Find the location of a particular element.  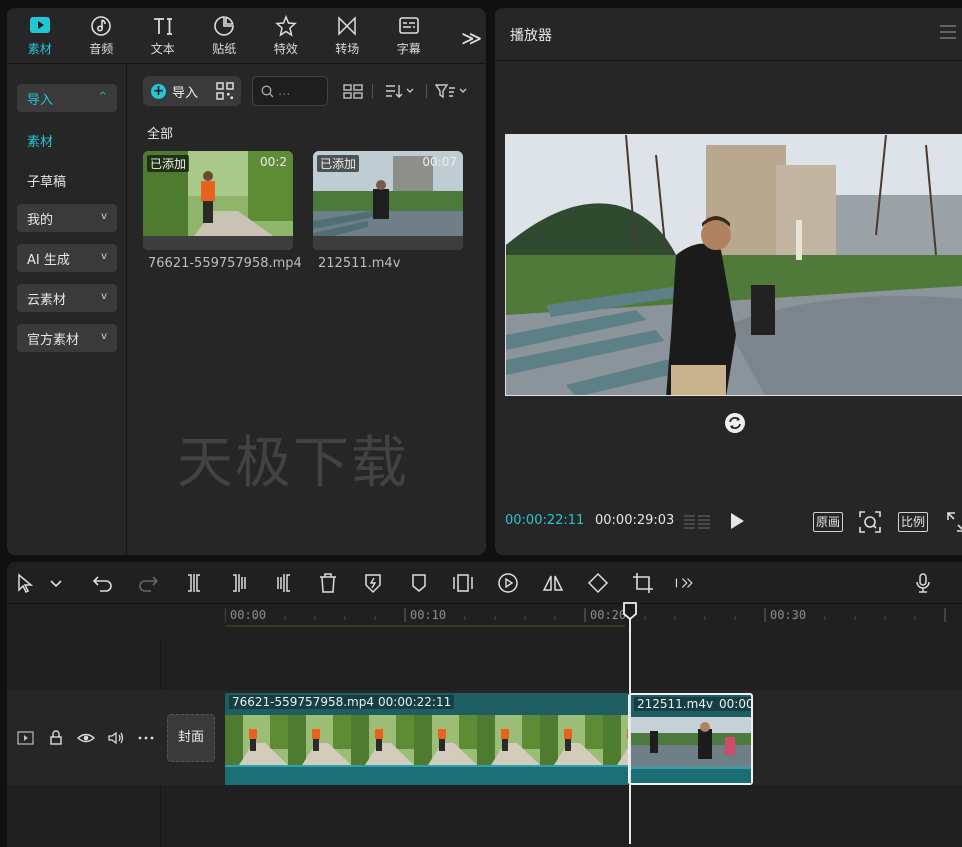

ruler-label: 00:30 is located at coordinates (788, 615).